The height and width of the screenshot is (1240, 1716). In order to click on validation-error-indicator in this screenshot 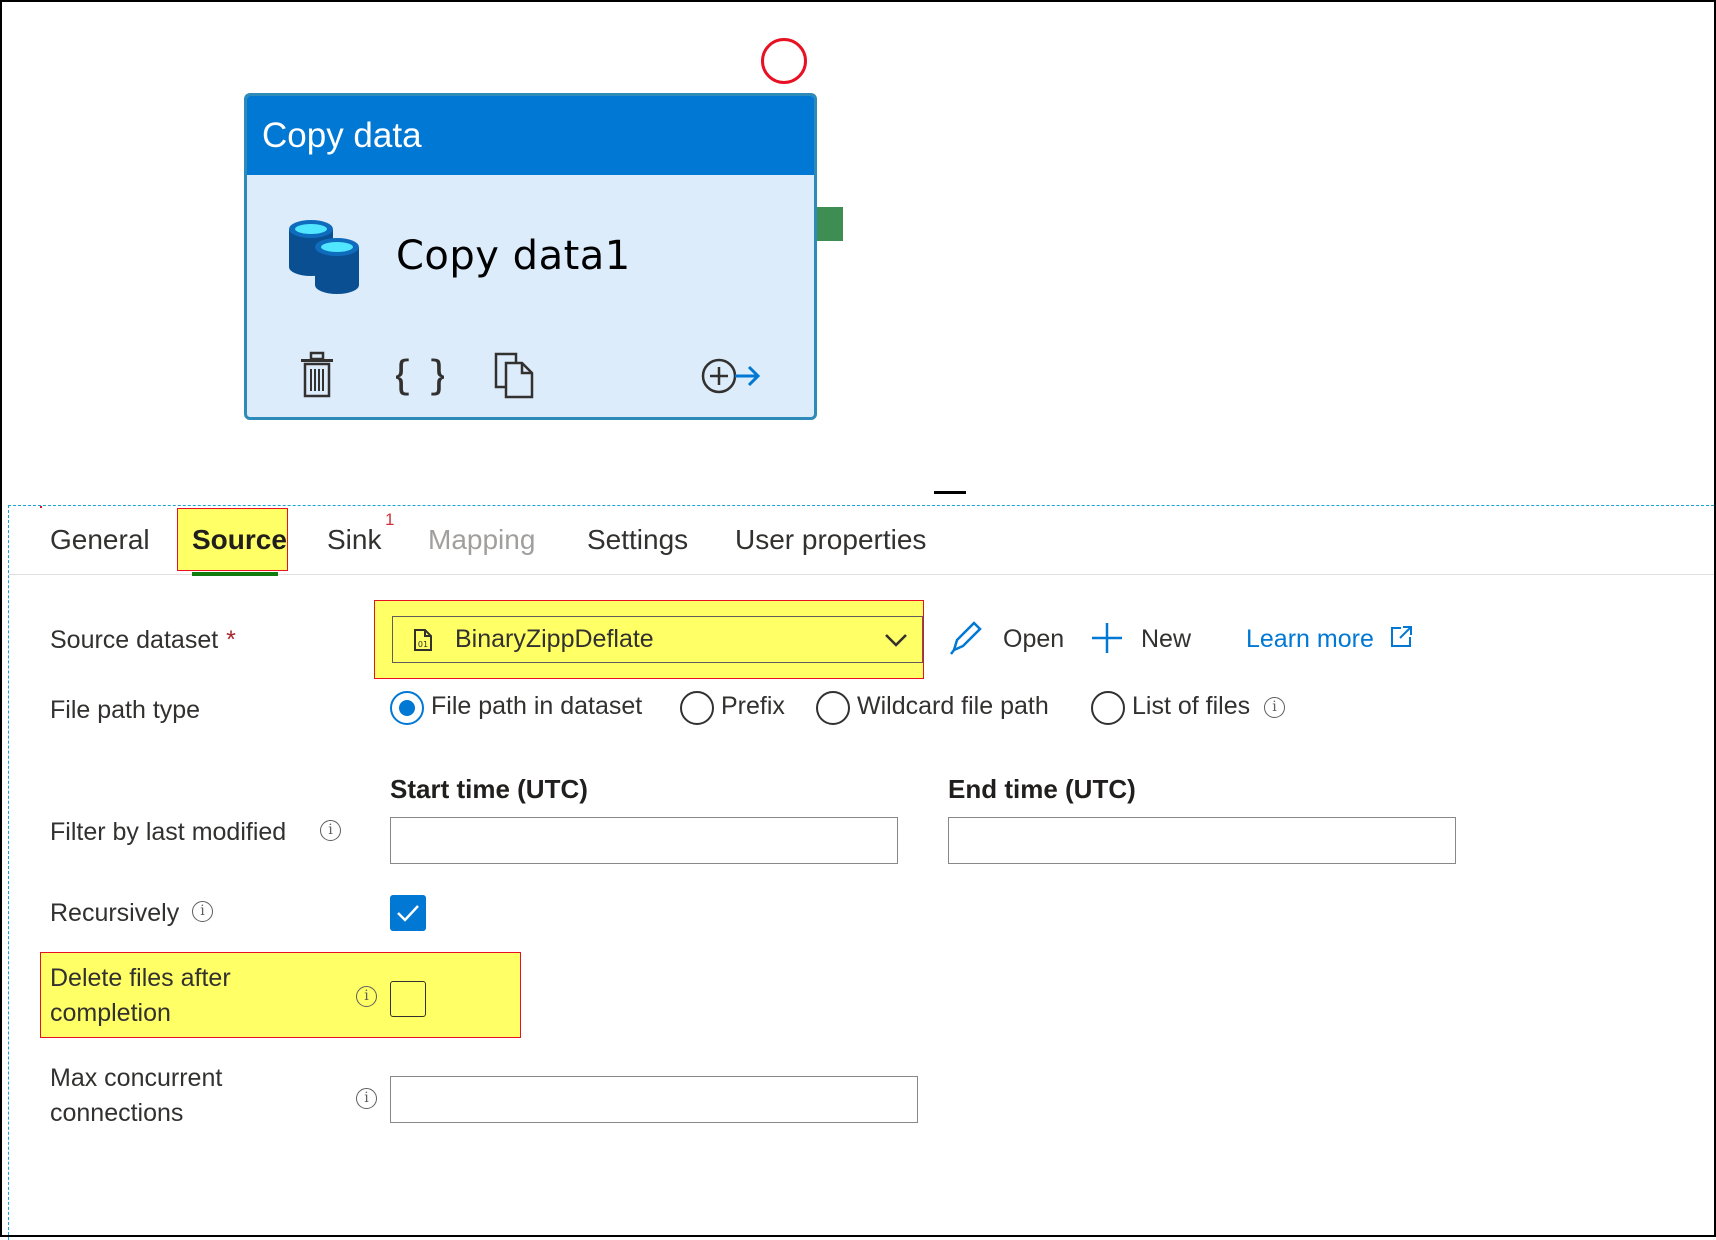, I will do `click(784, 61)`.